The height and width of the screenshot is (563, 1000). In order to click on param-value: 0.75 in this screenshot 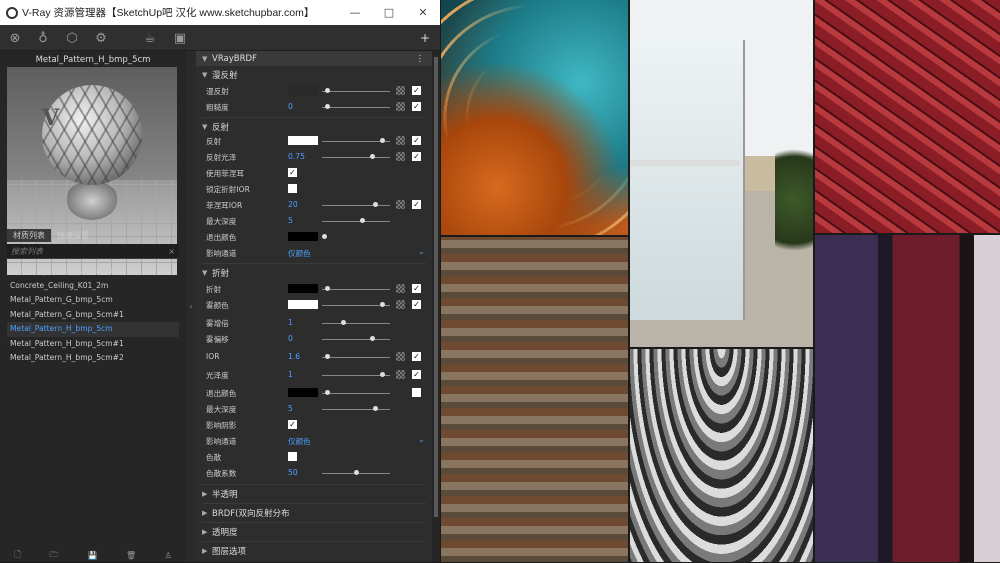, I will do `click(296, 156)`.